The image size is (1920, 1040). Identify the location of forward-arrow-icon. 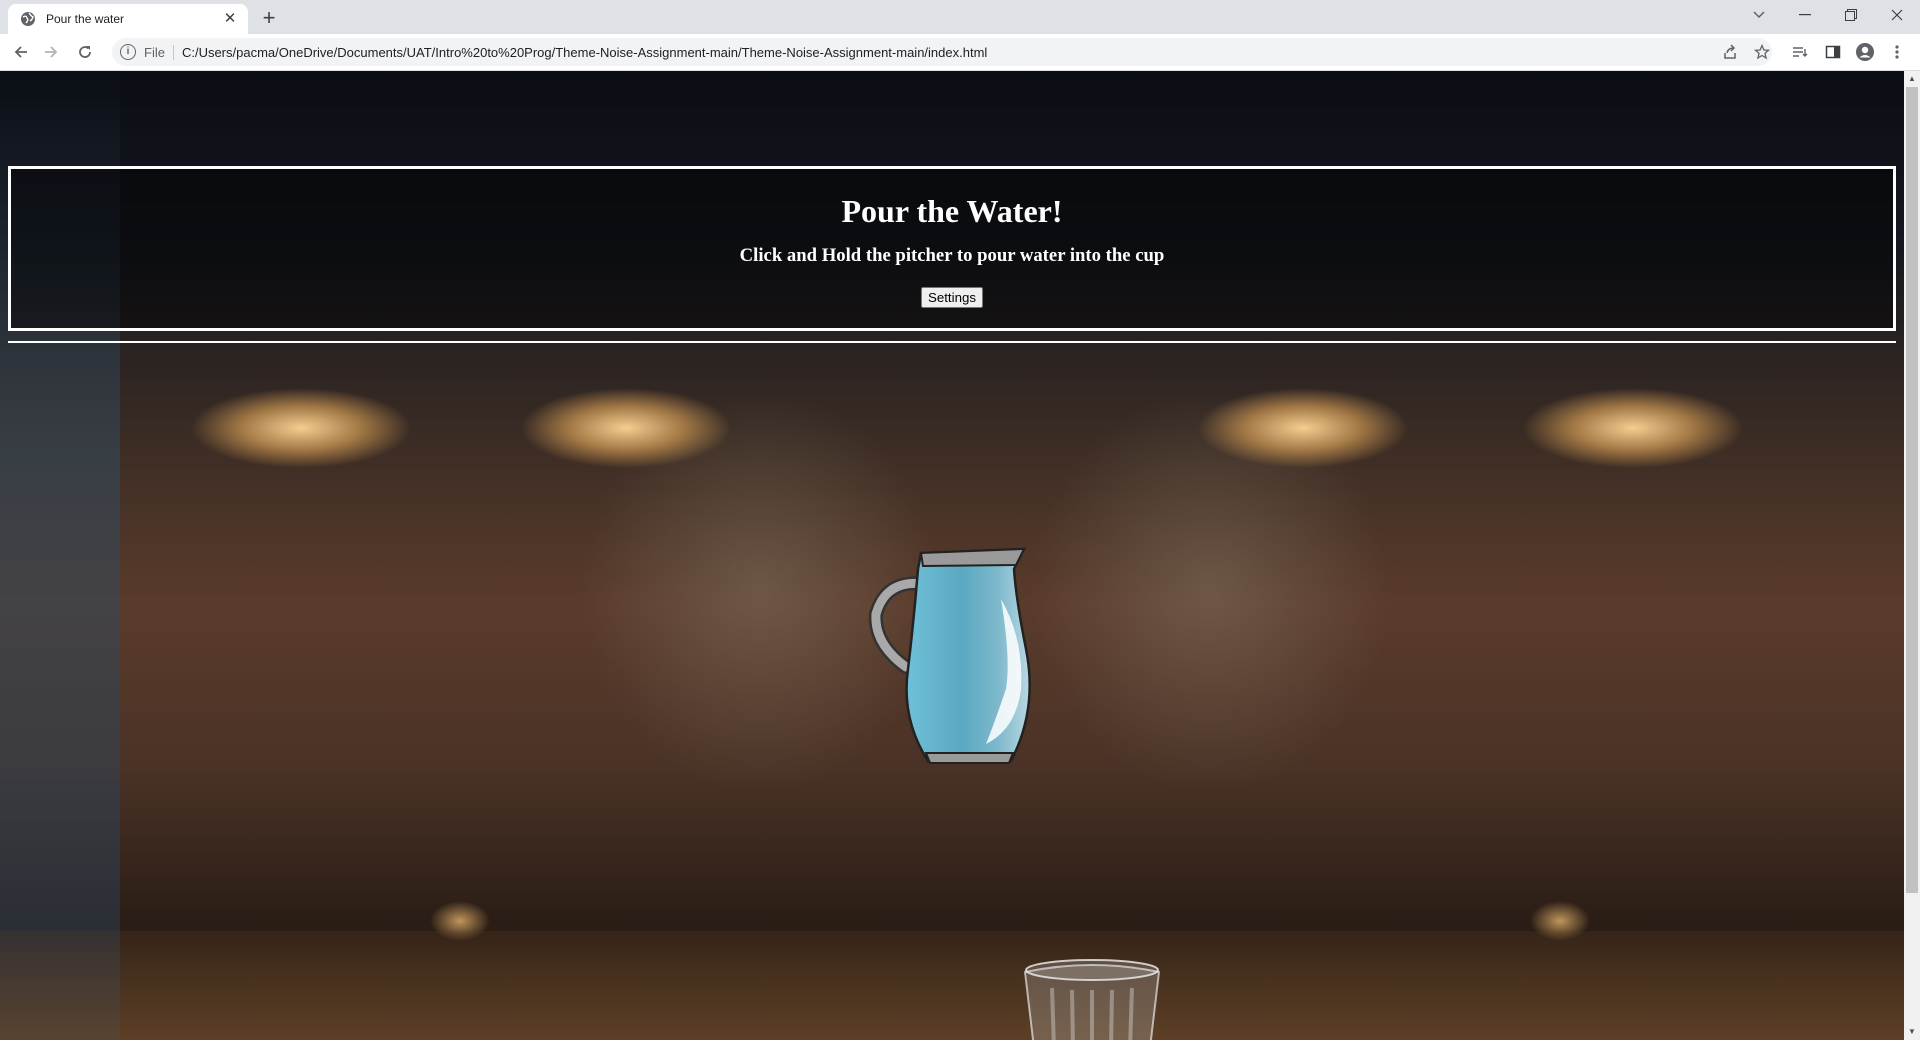
(51, 52).